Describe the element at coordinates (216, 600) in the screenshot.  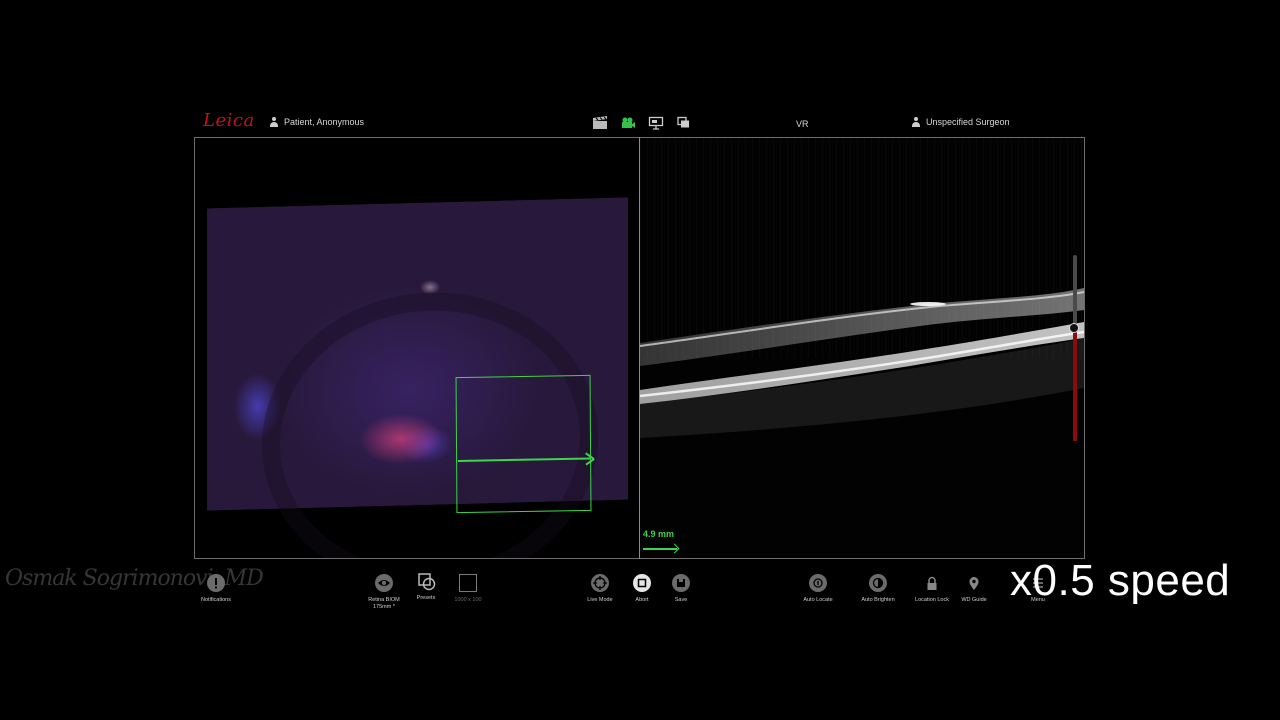
I see `notifications-label: Notifications` at that location.